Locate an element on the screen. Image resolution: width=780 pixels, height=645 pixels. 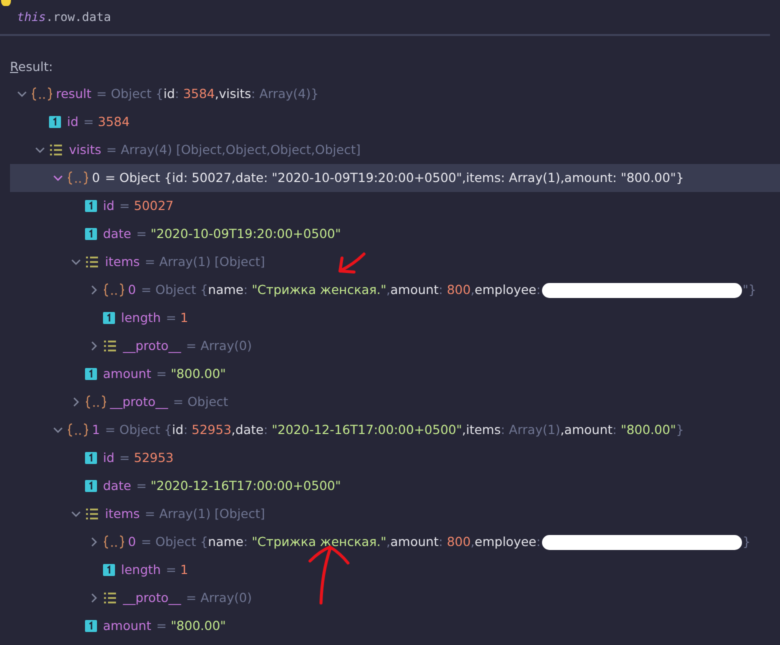
tree-row: result = Object {id: 3584,visits: Array(4)} is located at coordinates (395, 94).